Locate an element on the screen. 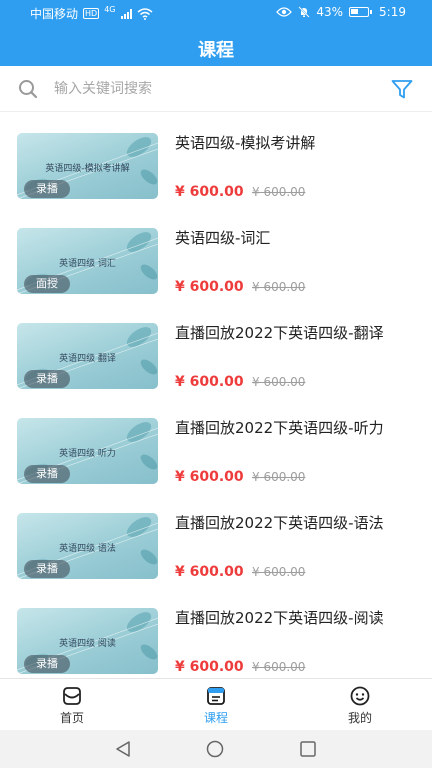  back-icon is located at coordinates (123, 749).